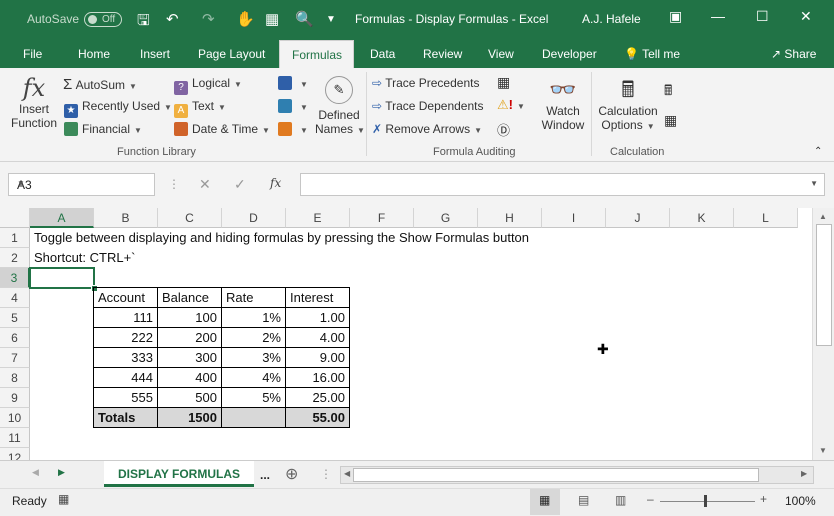 This screenshot has width=834, height=516. Describe the element at coordinates (208, 19) in the screenshot. I see `redo-icon: ↷` at that location.